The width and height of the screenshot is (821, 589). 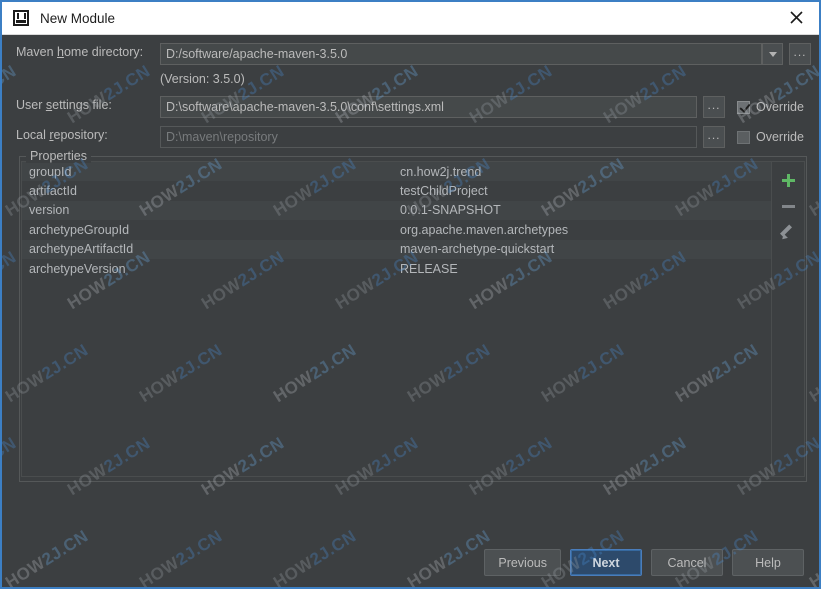 I want to click on remove-property-button, so click(x=788, y=206).